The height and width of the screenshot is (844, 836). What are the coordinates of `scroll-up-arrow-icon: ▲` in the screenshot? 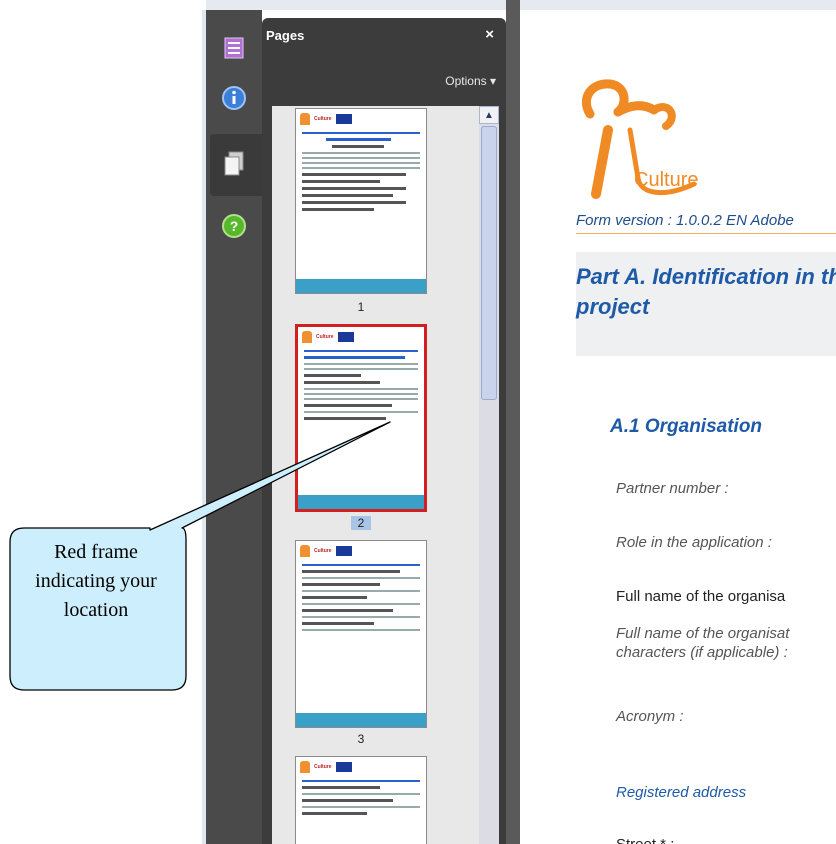 It's located at (489, 115).